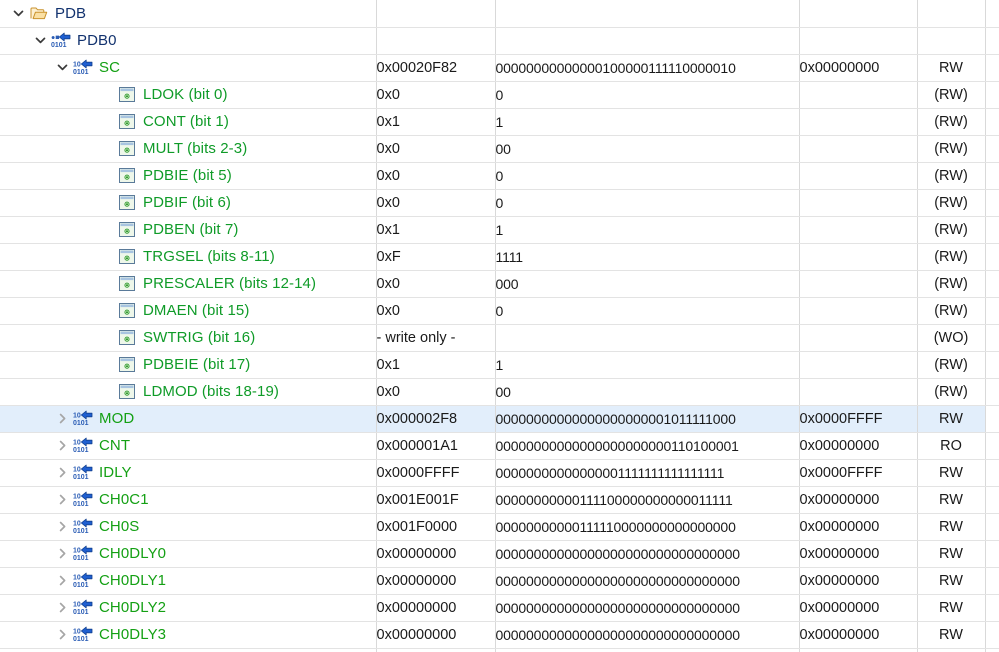 The image size is (999, 652). I want to click on table-row: MULT (bits 2-3) 0x0 00 (RW), so click(499, 149).